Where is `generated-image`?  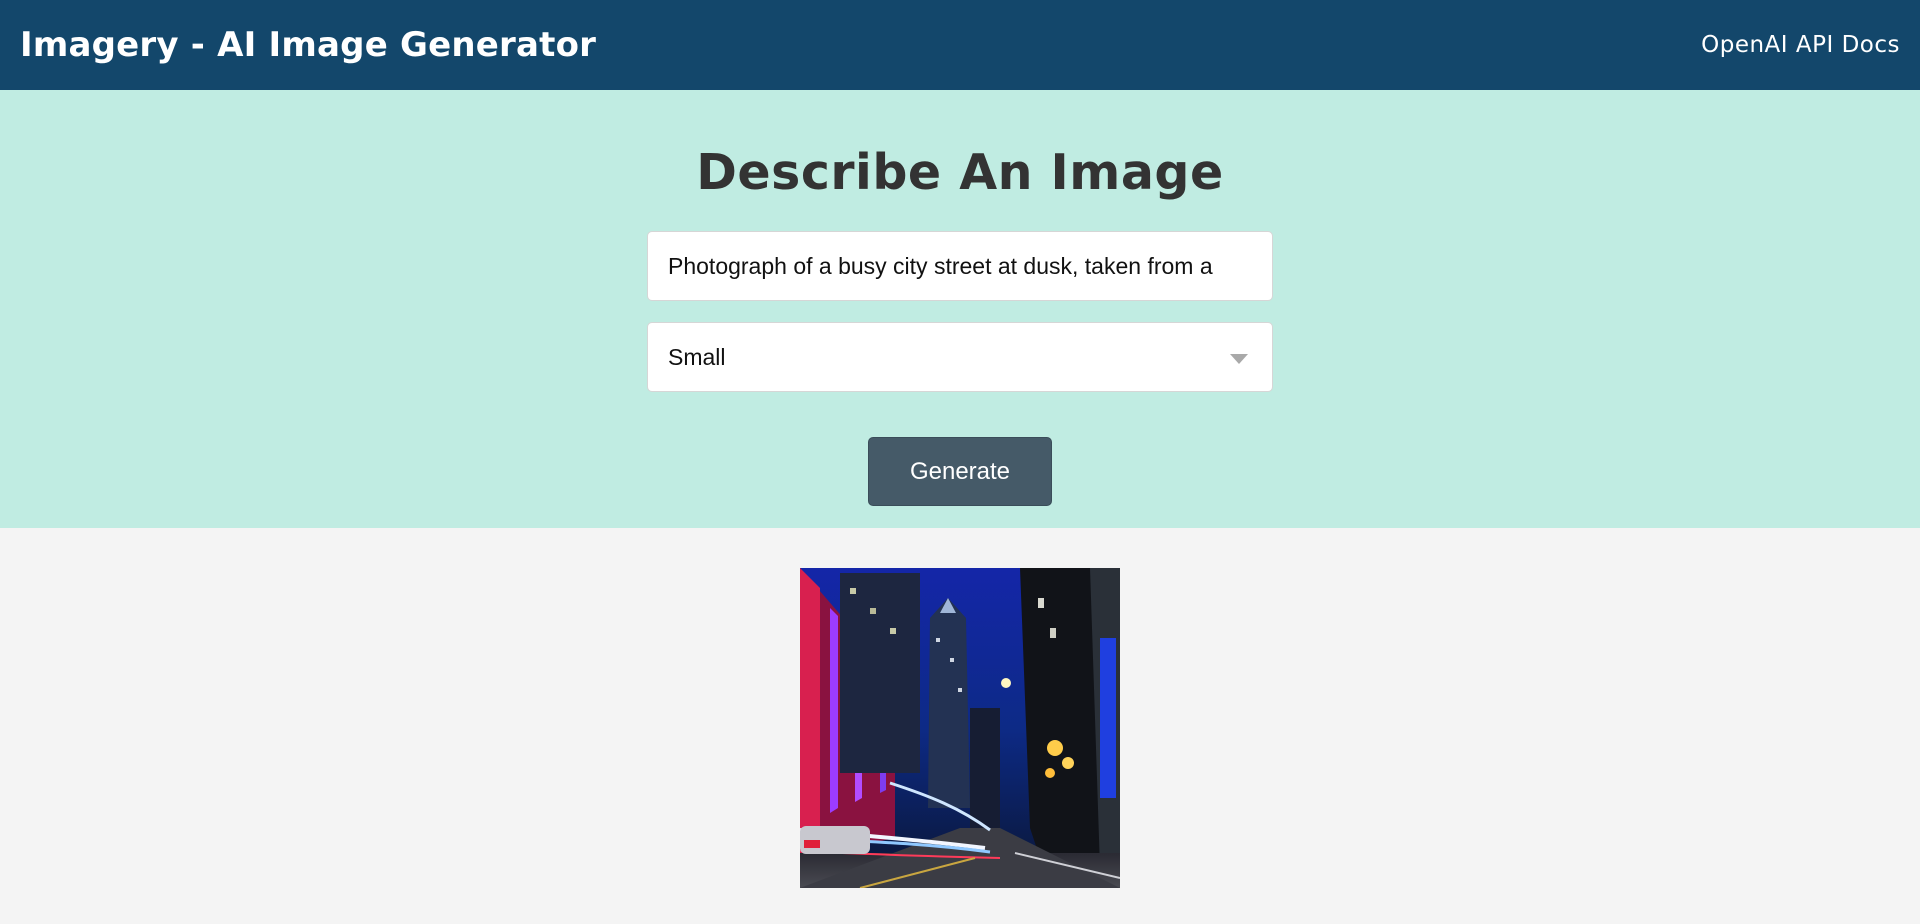 generated-image is located at coordinates (960, 728).